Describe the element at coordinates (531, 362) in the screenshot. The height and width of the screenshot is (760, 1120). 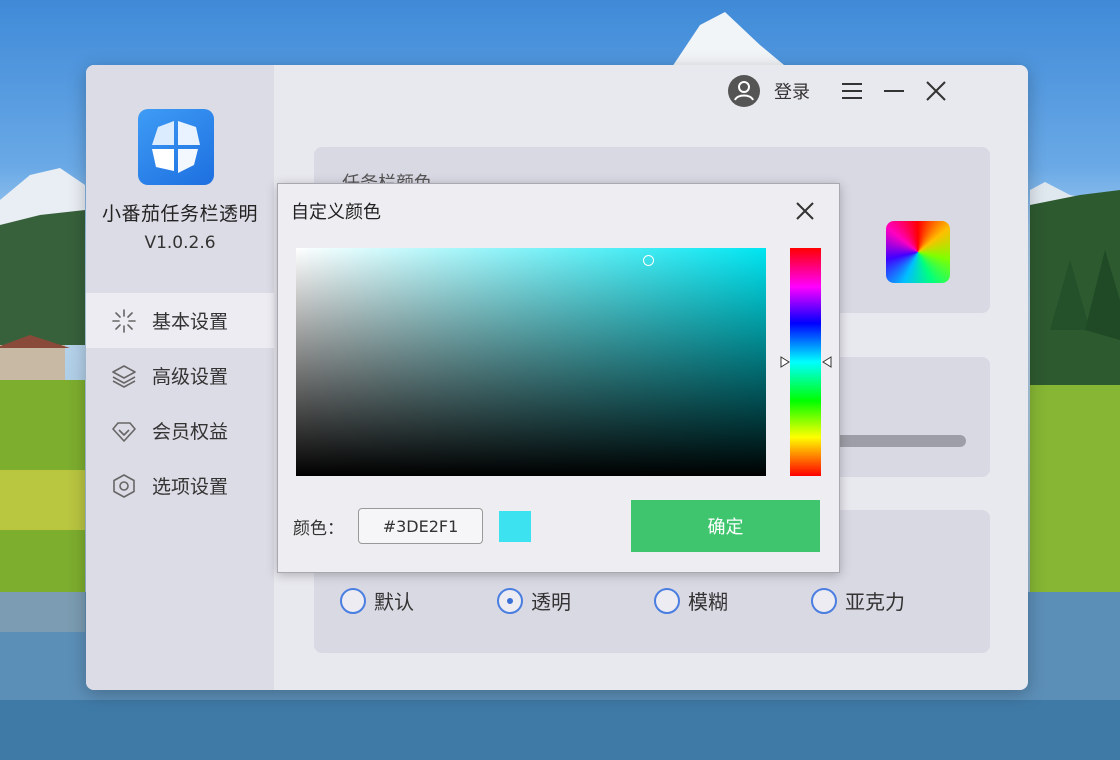
I see `saturation-value-picker` at that location.